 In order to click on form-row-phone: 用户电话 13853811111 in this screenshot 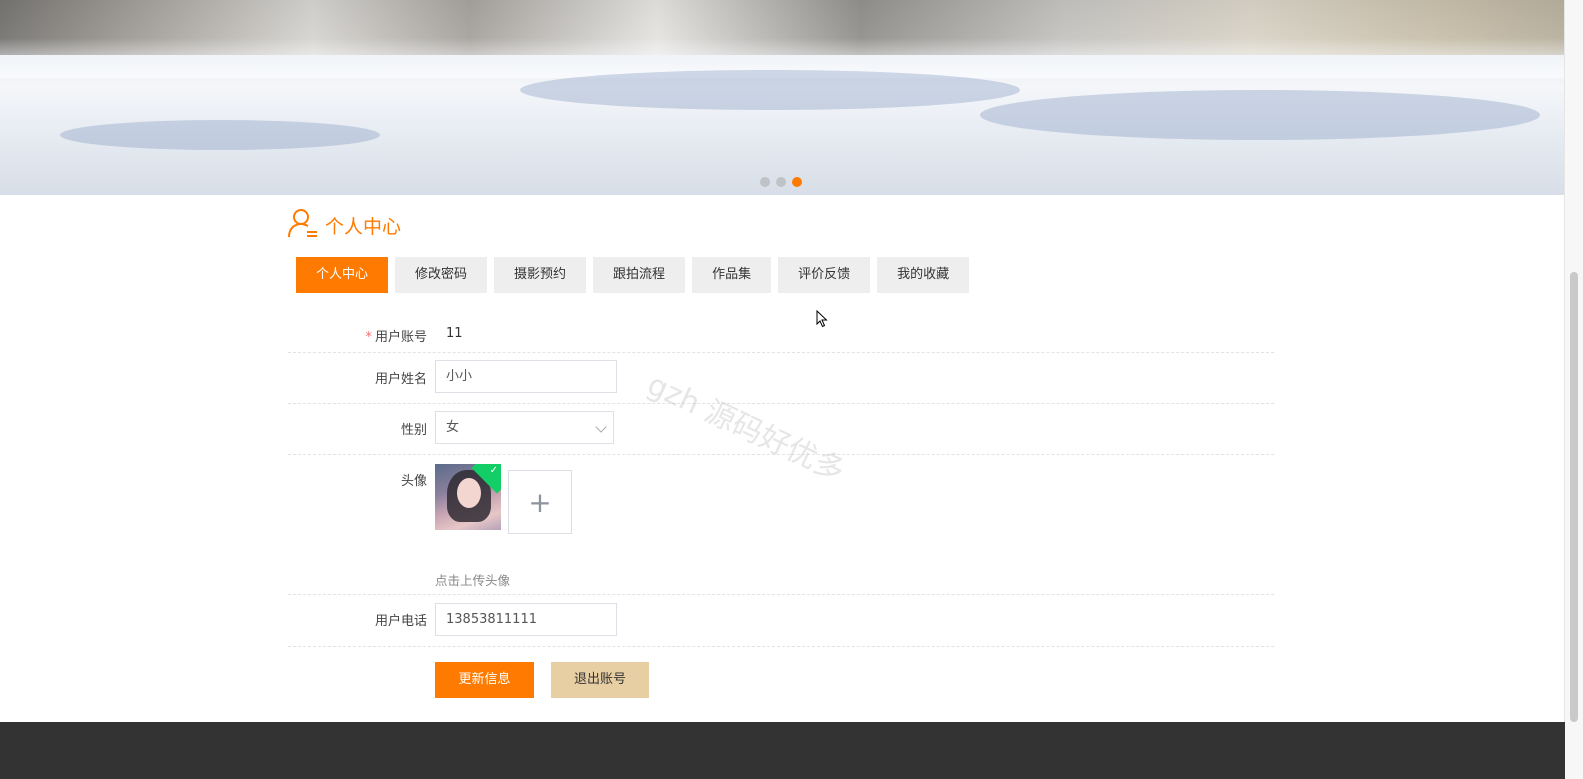, I will do `click(781, 621)`.